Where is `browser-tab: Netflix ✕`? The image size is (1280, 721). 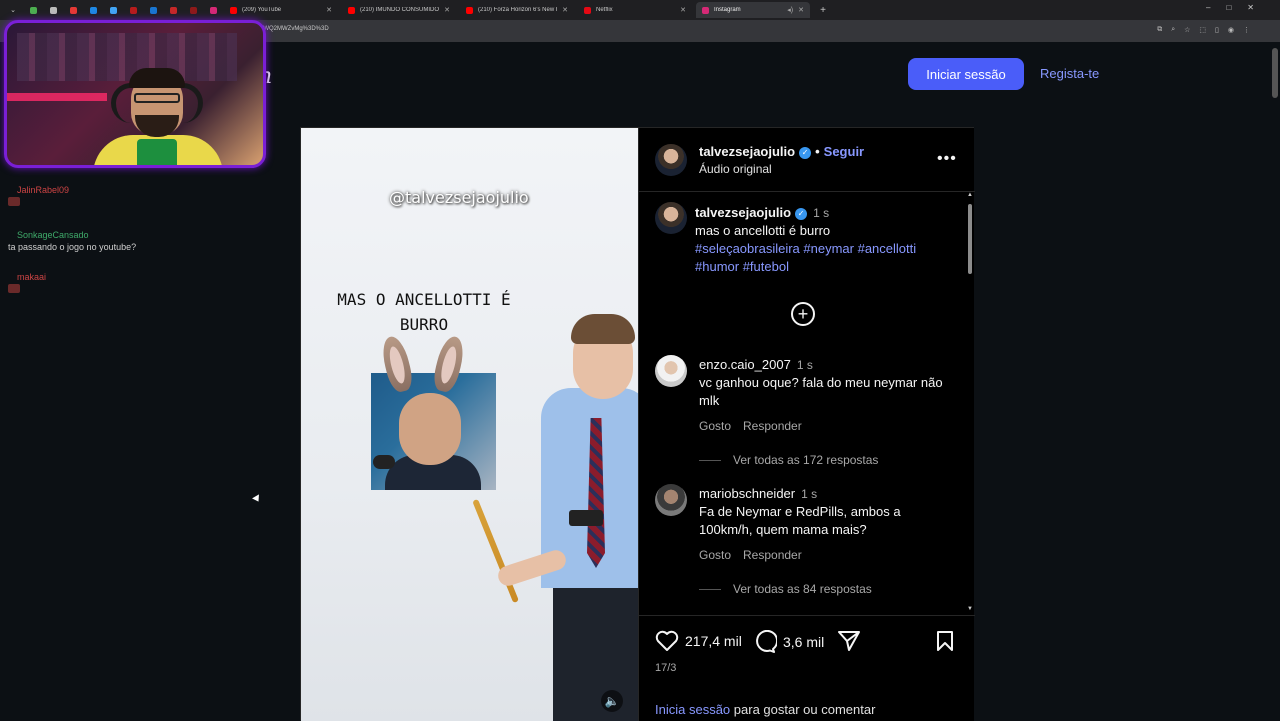
browser-tab: Netflix ✕ is located at coordinates (635, 10).